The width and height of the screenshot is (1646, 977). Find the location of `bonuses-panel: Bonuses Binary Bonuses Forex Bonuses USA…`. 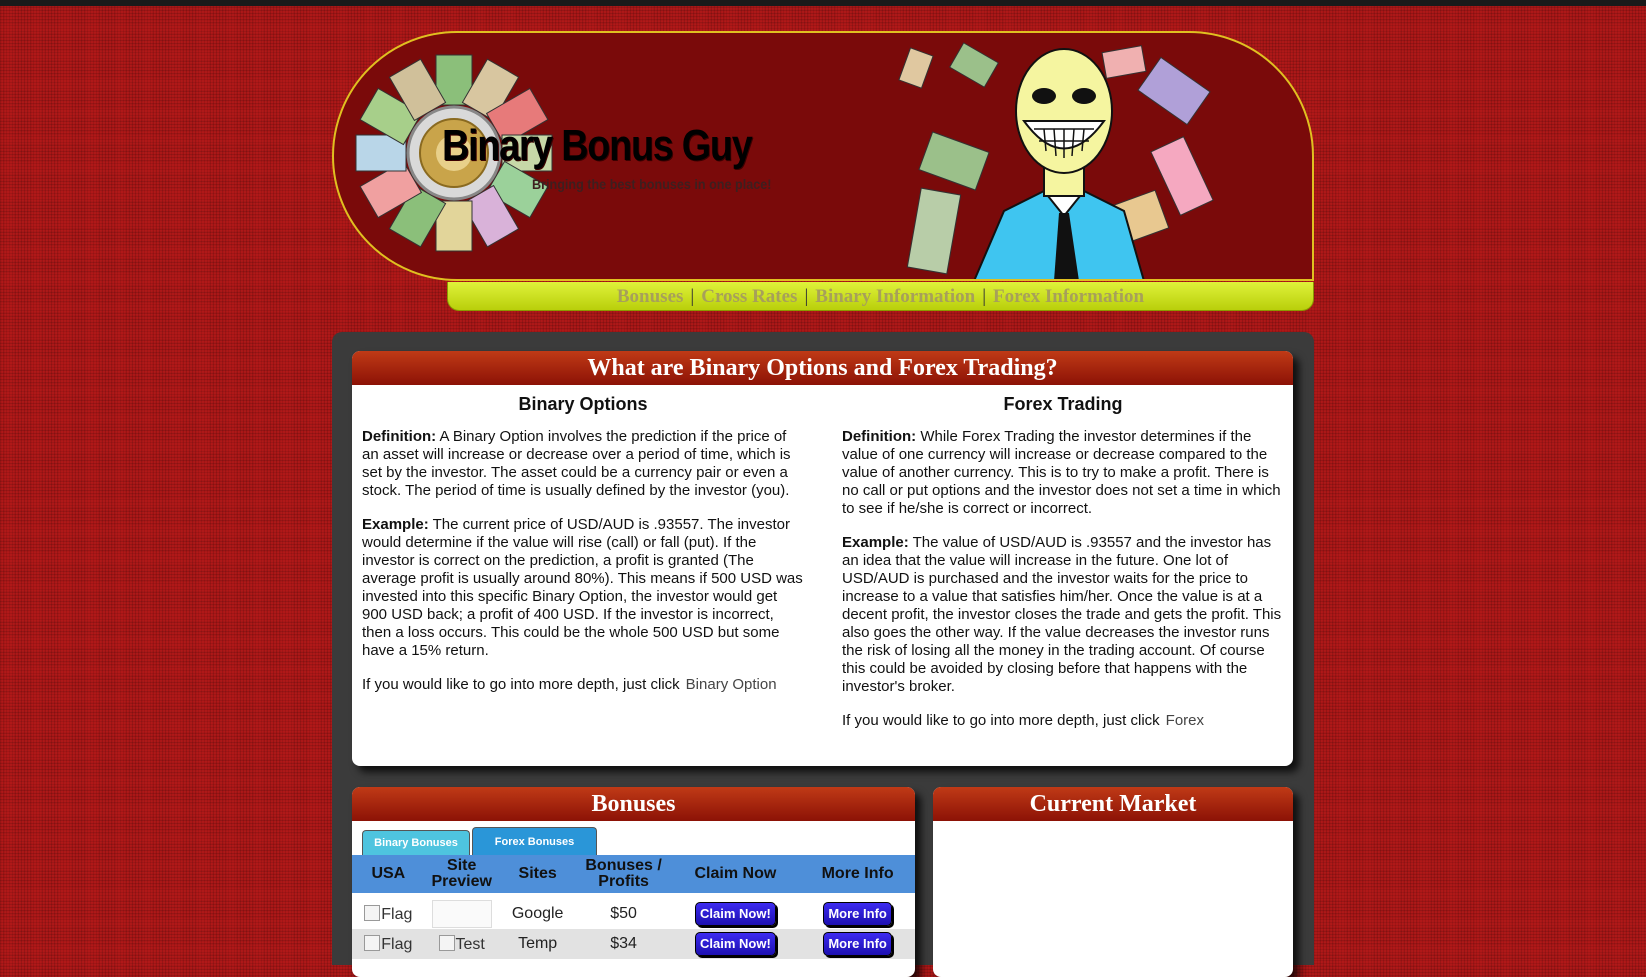

bonuses-panel: Bonuses Binary Bonuses Forex Bonuses USA… is located at coordinates (633, 882).